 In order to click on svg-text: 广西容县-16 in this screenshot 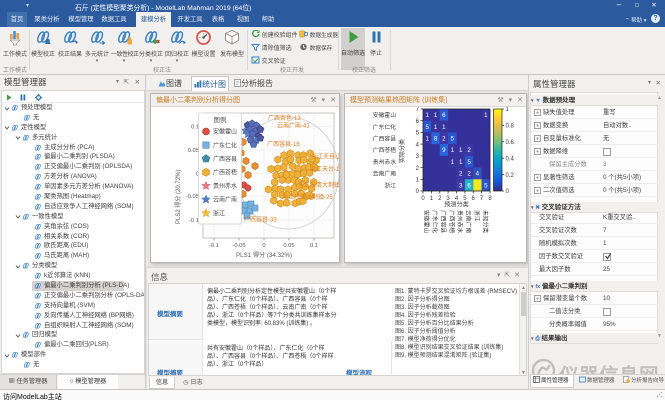, I will do `click(283, 144)`.